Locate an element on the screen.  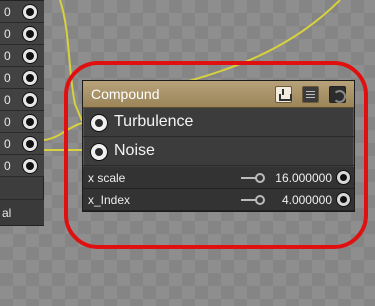
left-partial-node: 0 0 0 0 0 0 0 0 al is located at coordinates (22, 113).